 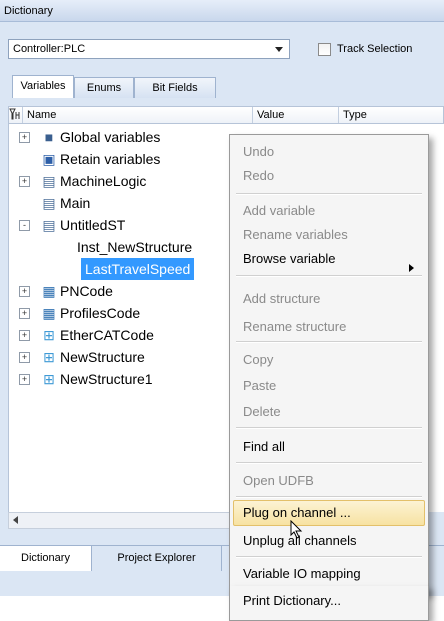 What do you see at coordinates (93, 225) in the screenshot?
I see `tree-item-label: UntitledST` at bounding box center [93, 225].